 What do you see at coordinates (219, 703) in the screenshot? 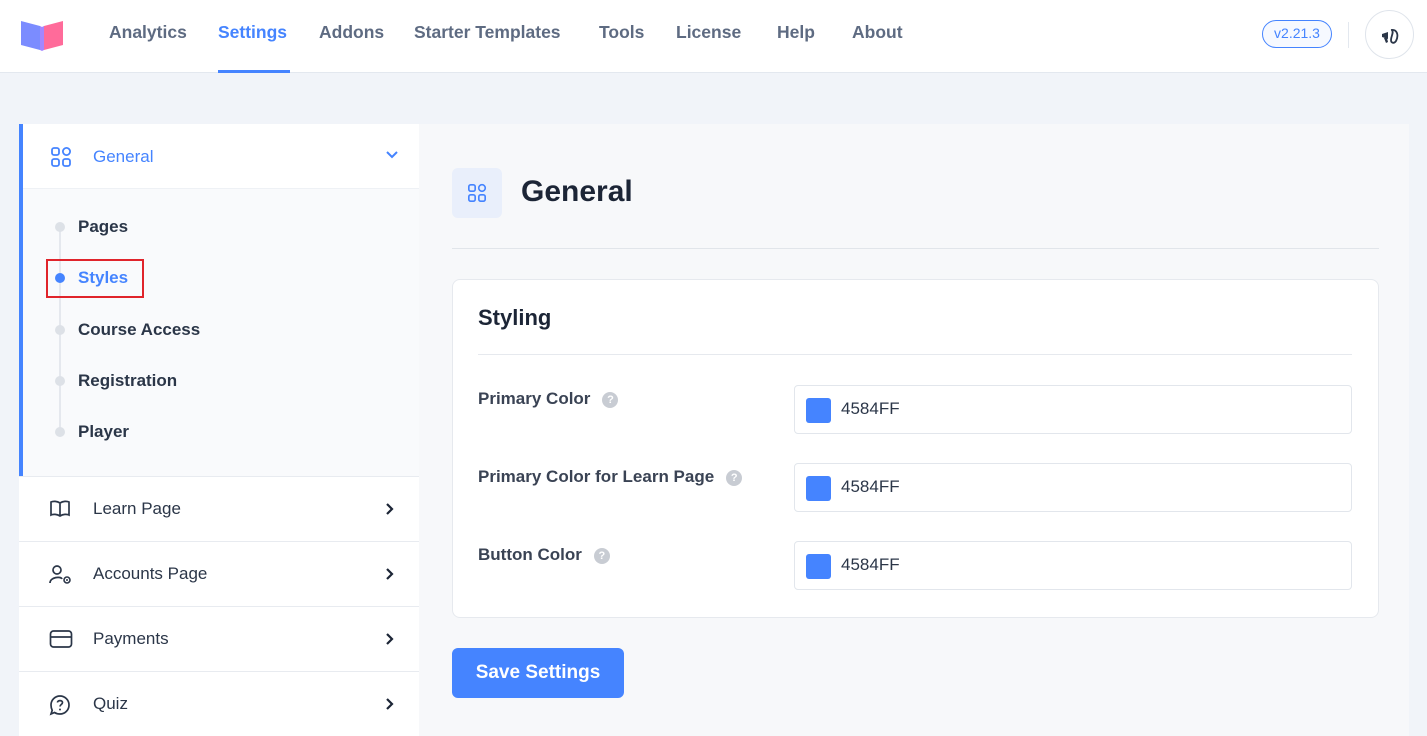
I see `sidebar-item-quiz: Quiz` at bounding box center [219, 703].